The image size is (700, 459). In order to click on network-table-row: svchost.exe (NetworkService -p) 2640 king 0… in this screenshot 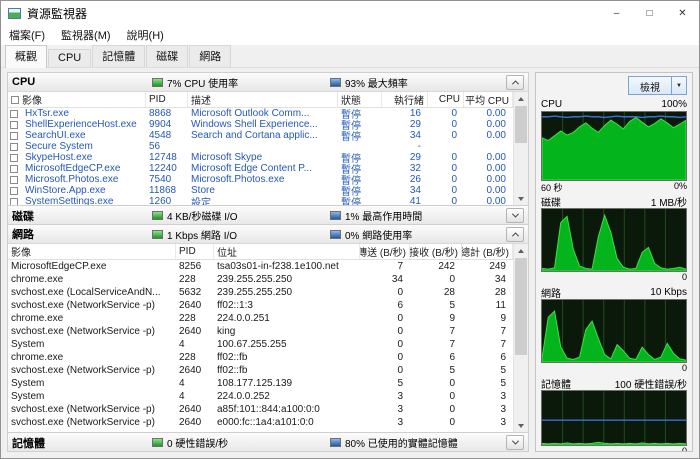, I will do `click(260, 331)`.